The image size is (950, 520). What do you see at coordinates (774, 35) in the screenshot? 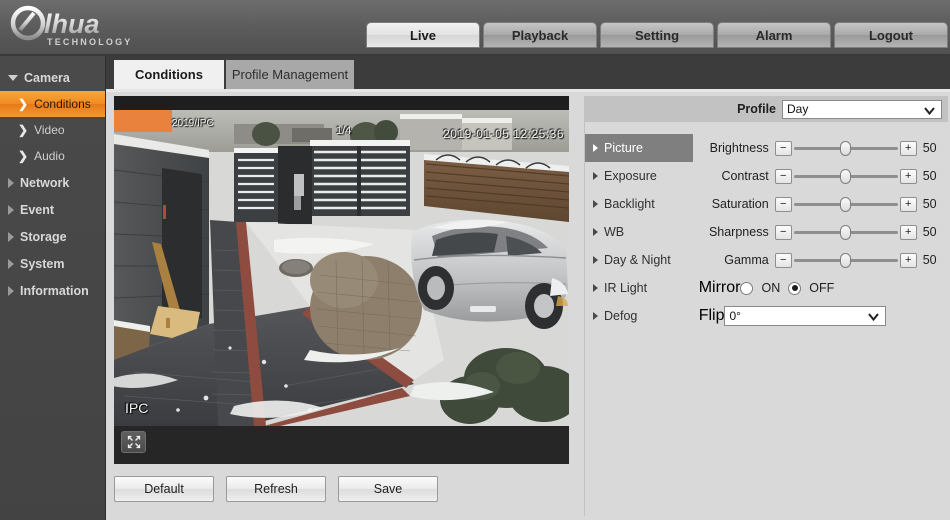
I see `nav-tab-alarm: Alarm` at bounding box center [774, 35].